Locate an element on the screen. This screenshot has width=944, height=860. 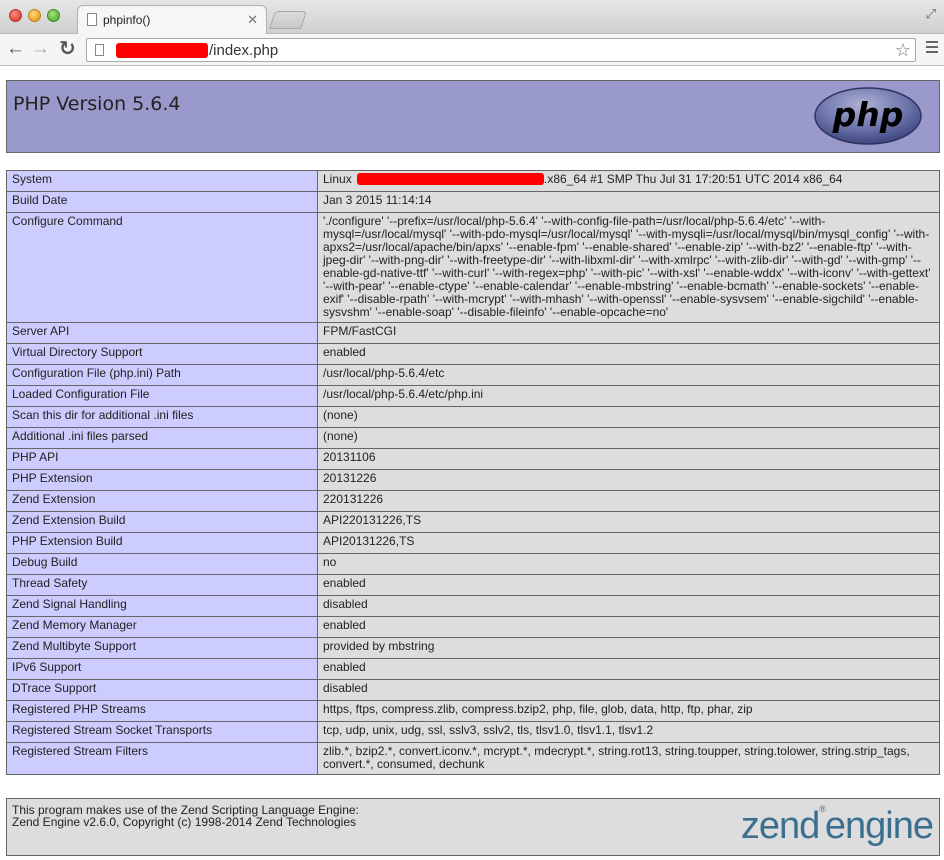
tab-title: phpinfo() is located at coordinates (127, 20).